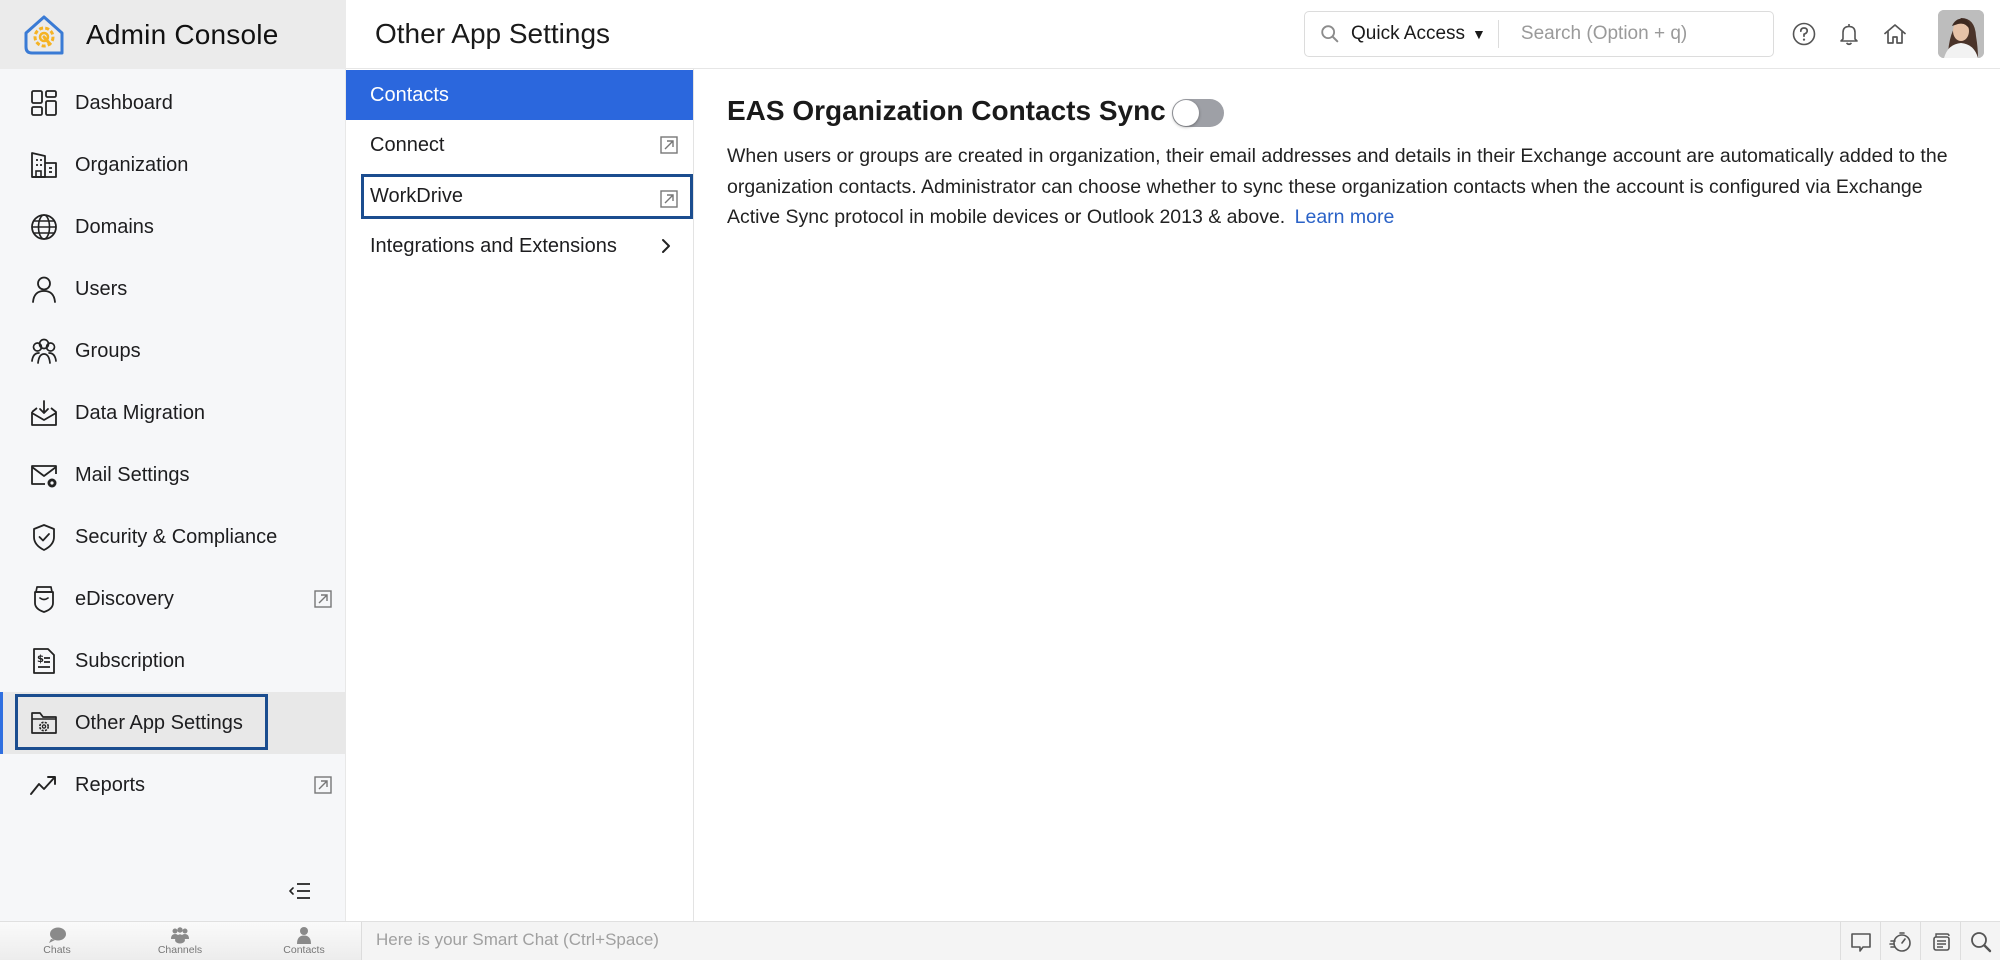 This screenshot has width=2000, height=960. What do you see at coordinates (304, 935) in the screenshot?
I see `contact-person-icon` at bounding box center [304, 935].